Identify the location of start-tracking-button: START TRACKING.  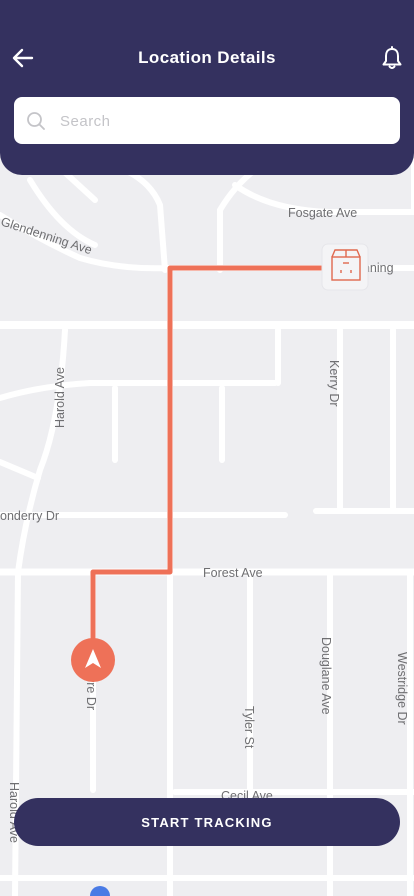
(207, 822).